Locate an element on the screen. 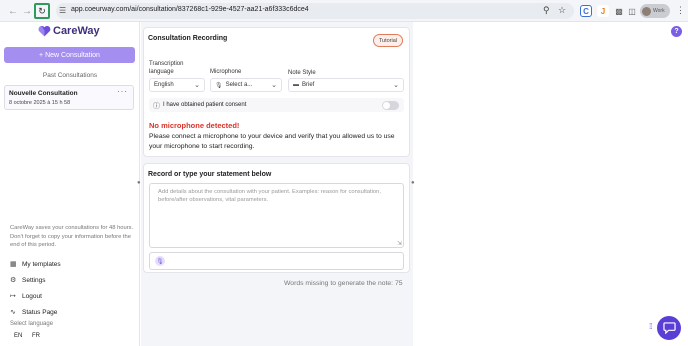  help-icon: ? is located at coordinates (676, 31).